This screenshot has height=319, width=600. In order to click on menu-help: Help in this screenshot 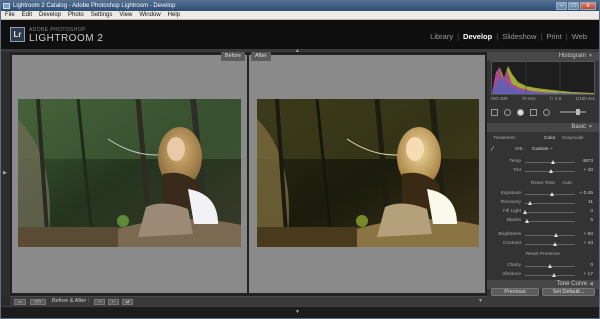, I will do `click(174, 15)`.